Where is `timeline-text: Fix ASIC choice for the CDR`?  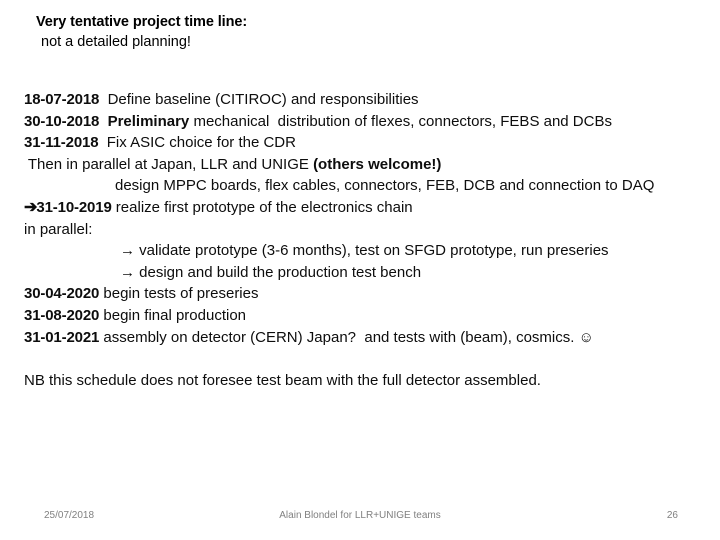
timeline-text: Fix ASIC choice for the CDR is located at coordinates (197, 143).